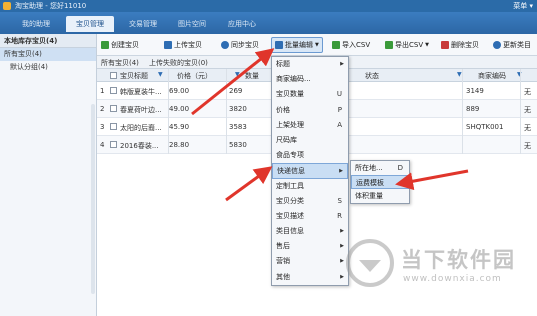  I want to click on downxia-logo-icon, so click(370, 263).